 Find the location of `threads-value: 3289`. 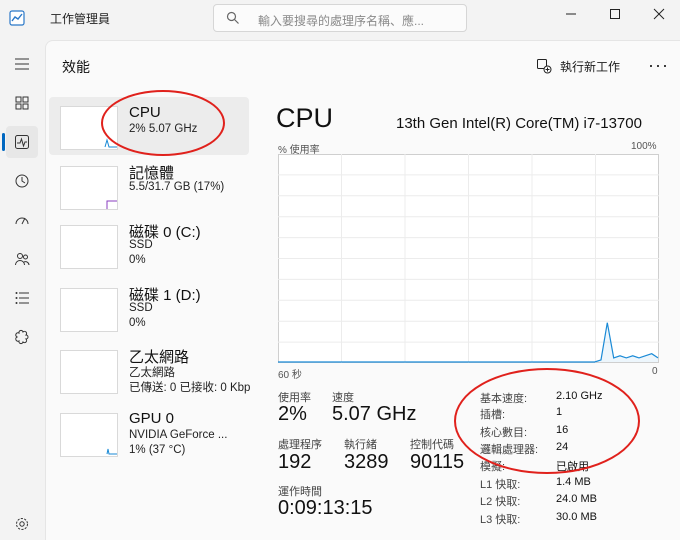

threads-value: 3289 is located at coordinates (366, 462).